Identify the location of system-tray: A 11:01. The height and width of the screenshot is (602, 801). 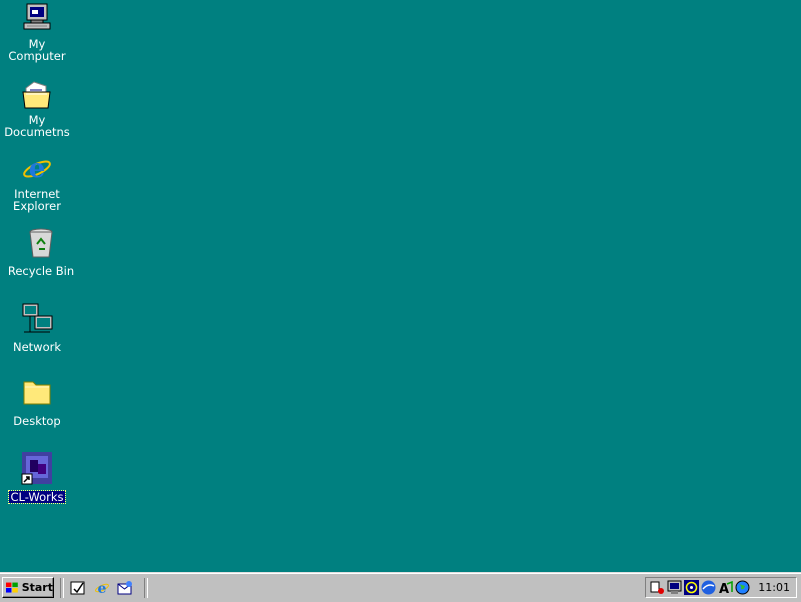
(721, 587).